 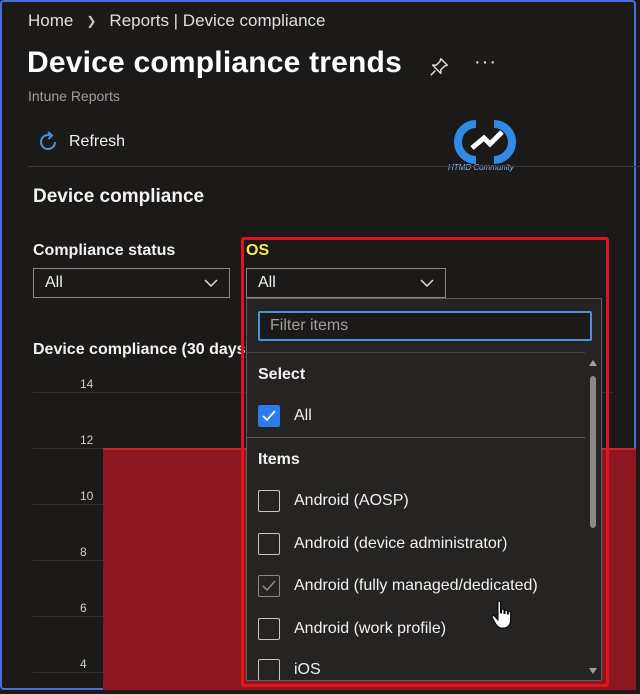 What do you see at coordinates (140, 349) in the screenshot?
I see `chart-title: Device compliance (30 days)` at bounding box center [140, 349].